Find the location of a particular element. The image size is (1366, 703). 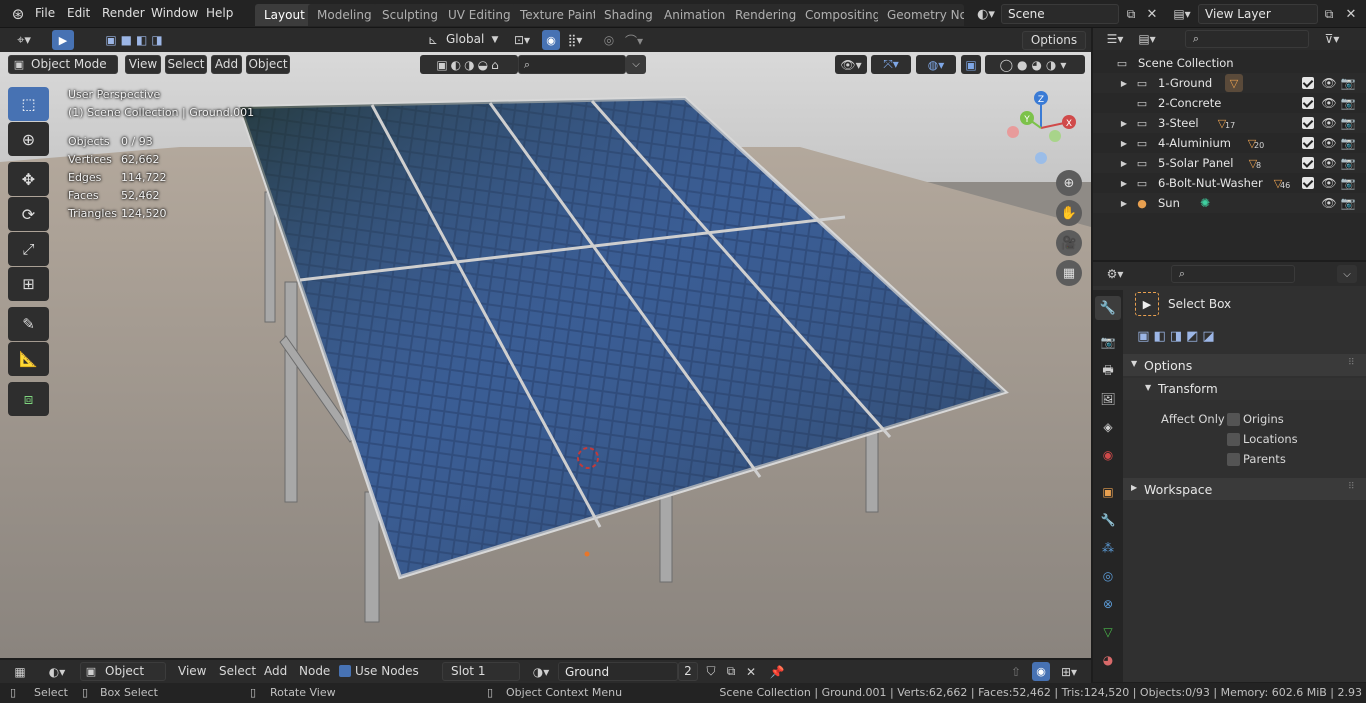

unlink-material-icon: ✕ is located at coordinates (751, 671).